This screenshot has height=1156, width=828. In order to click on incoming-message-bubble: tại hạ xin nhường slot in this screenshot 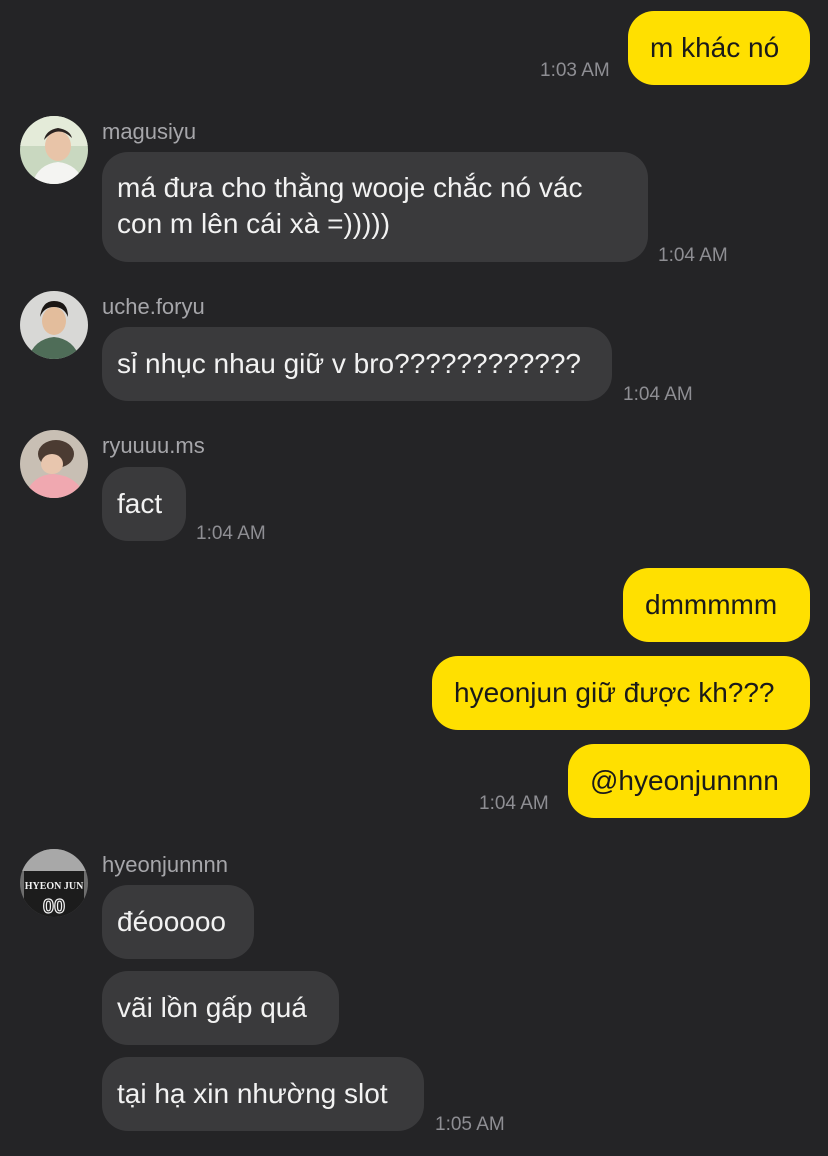, I will do `click(263, 1094)`.